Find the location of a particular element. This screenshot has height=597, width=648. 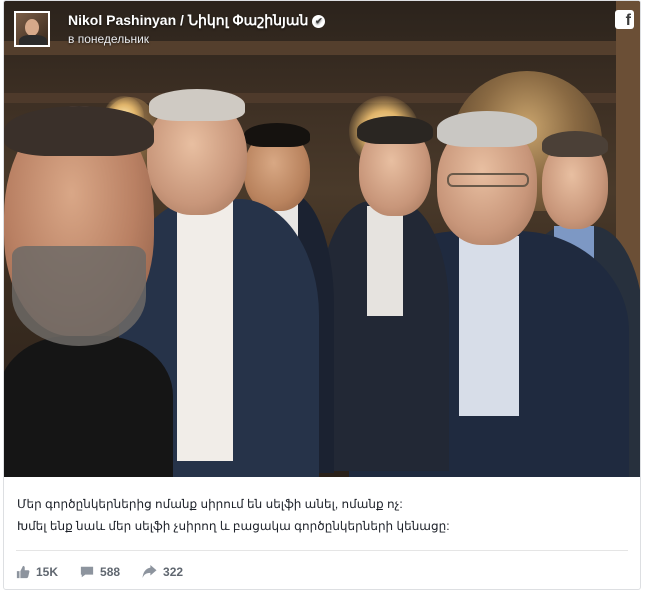

facebook-logo-icon: f is located at coordinates (624, 19).